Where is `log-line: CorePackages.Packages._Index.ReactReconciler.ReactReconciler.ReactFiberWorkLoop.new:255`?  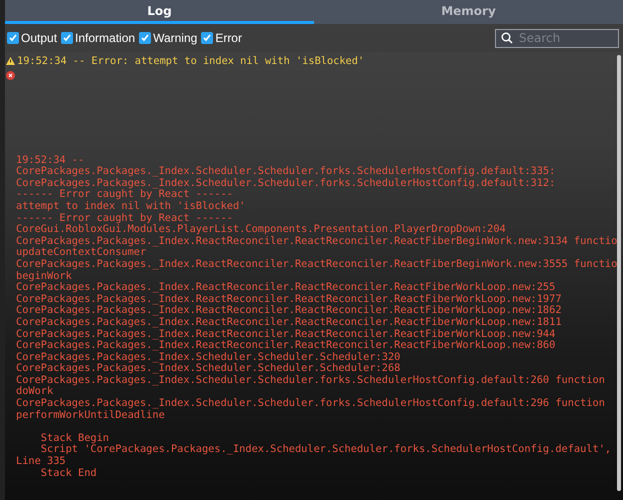
log-line: CorePackages.Packages._Index.ReactReconciler.ReactReconciler.ReactFiberWorkLoop.new:255 is located at coordinates (286, 288).